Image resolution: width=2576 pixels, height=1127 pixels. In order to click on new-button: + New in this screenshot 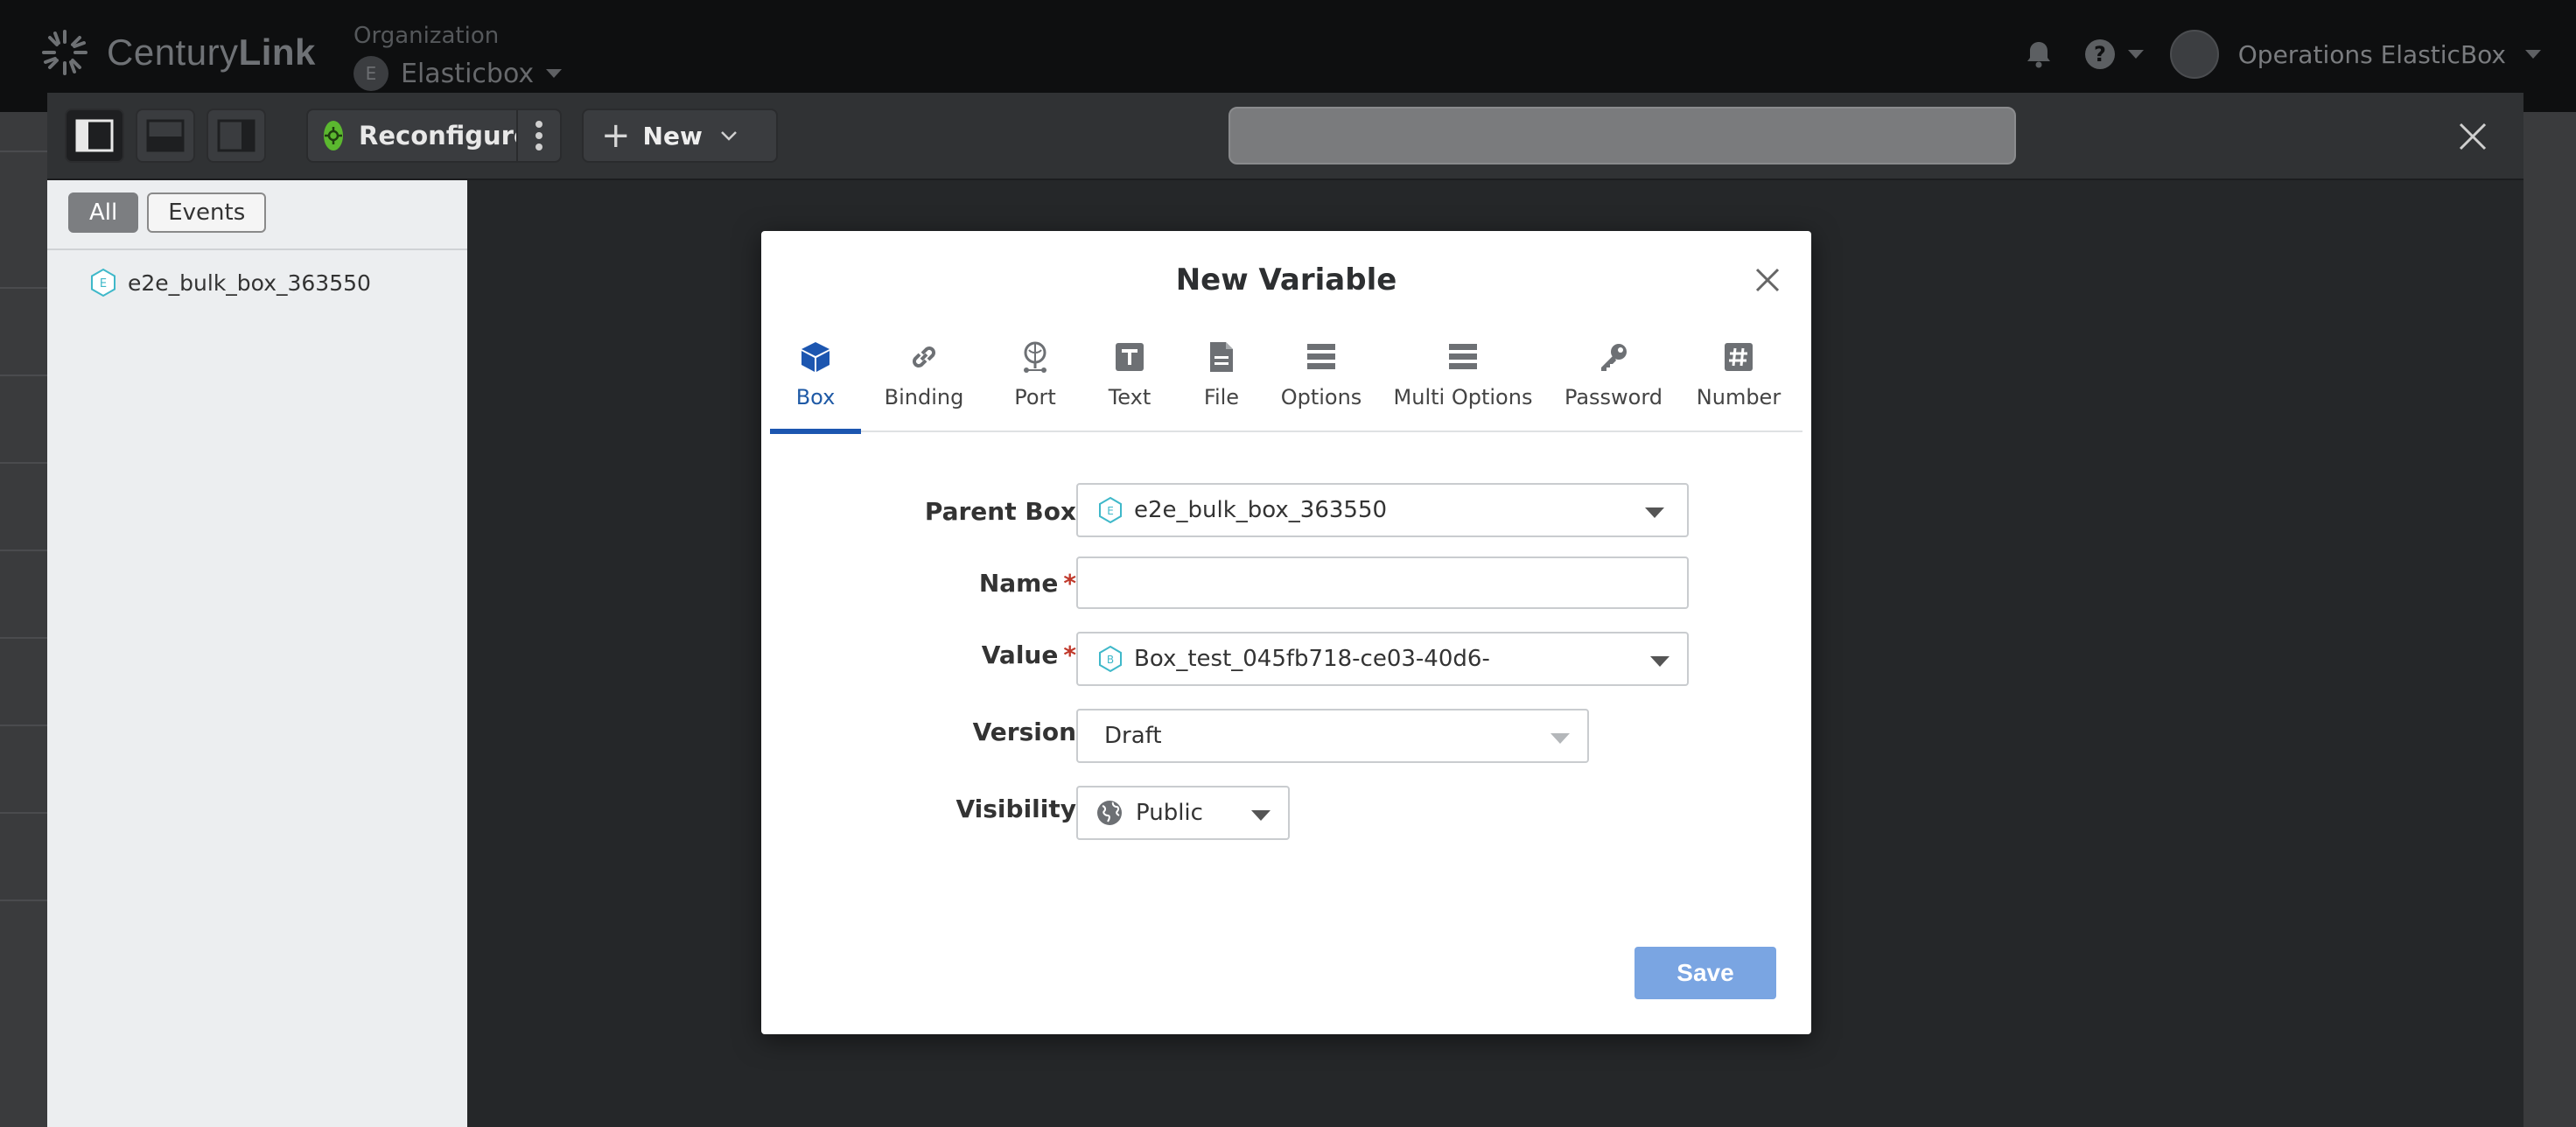, I will do `click(680, 135)`.